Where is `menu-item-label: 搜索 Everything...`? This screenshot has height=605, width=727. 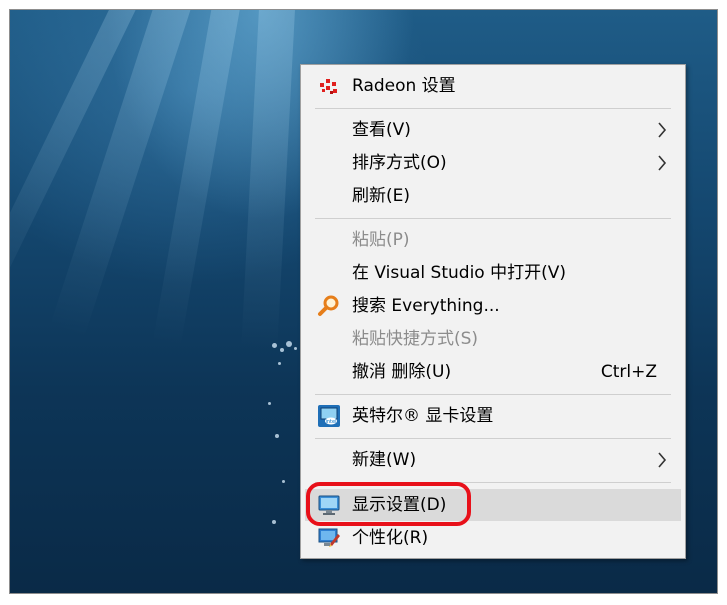 menu-item-label: 搜索 Everything... is located at coordinates (426, 306).